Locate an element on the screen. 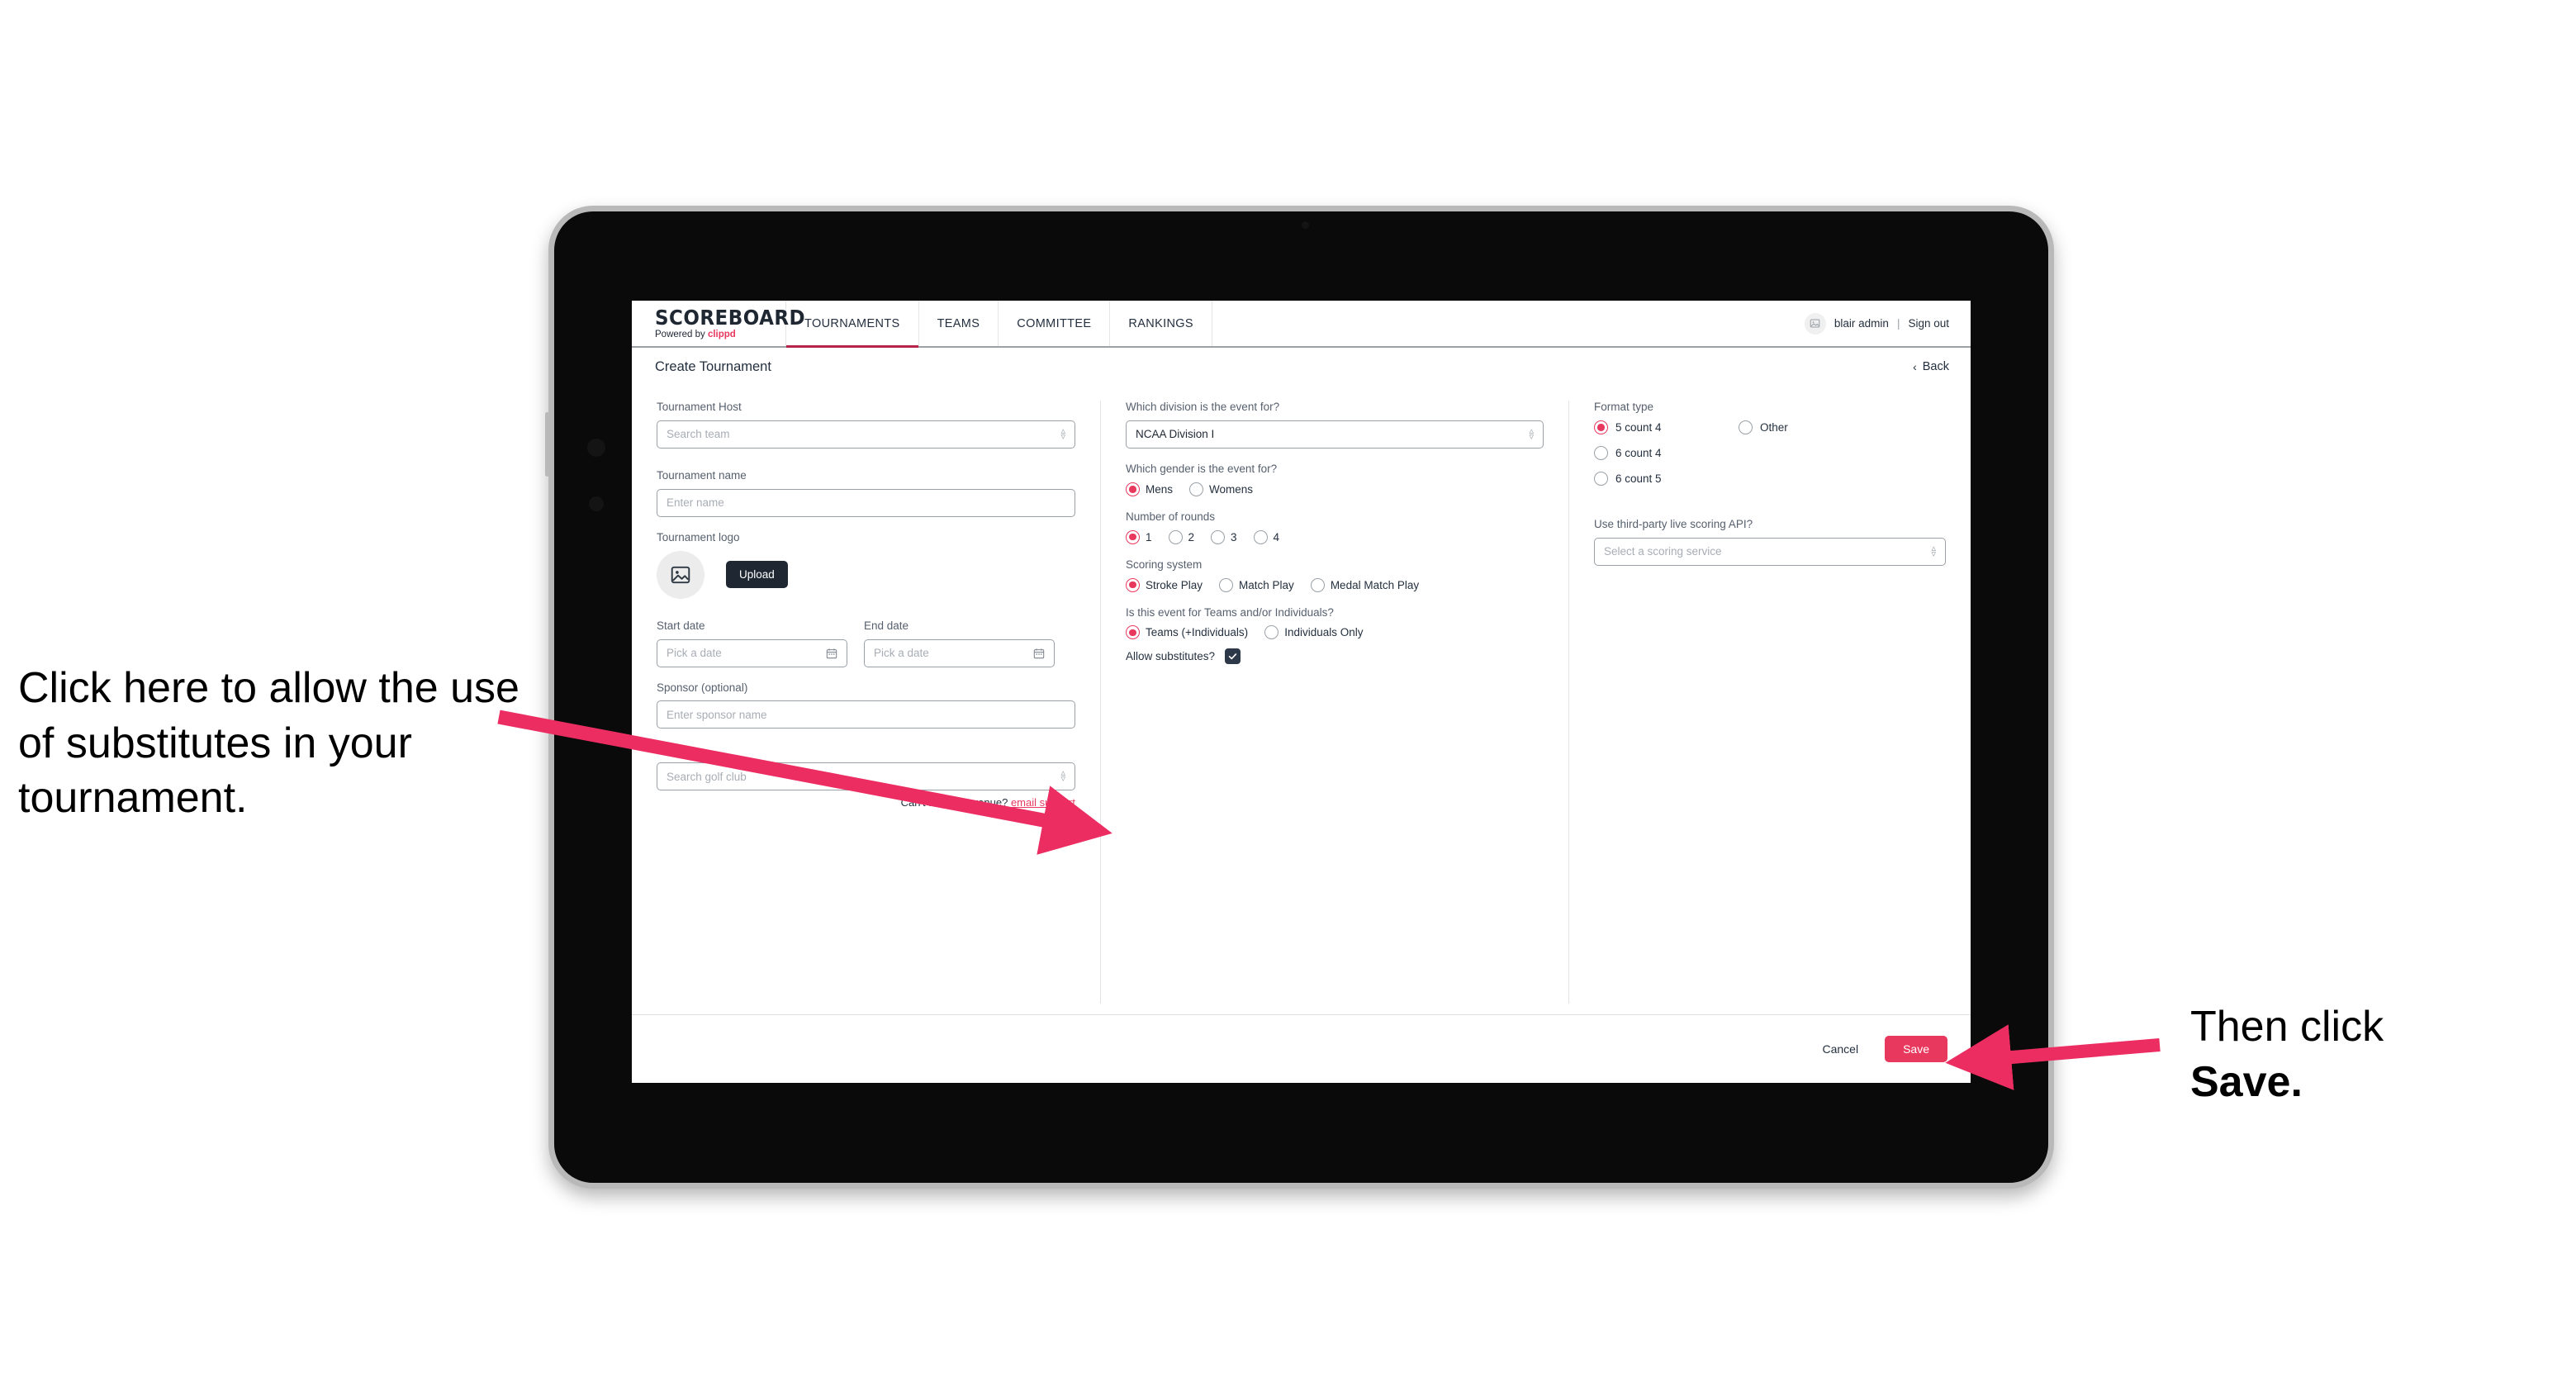  radio-format-6-count-4: 6 count 4 is located at coordinates (1666, 452).